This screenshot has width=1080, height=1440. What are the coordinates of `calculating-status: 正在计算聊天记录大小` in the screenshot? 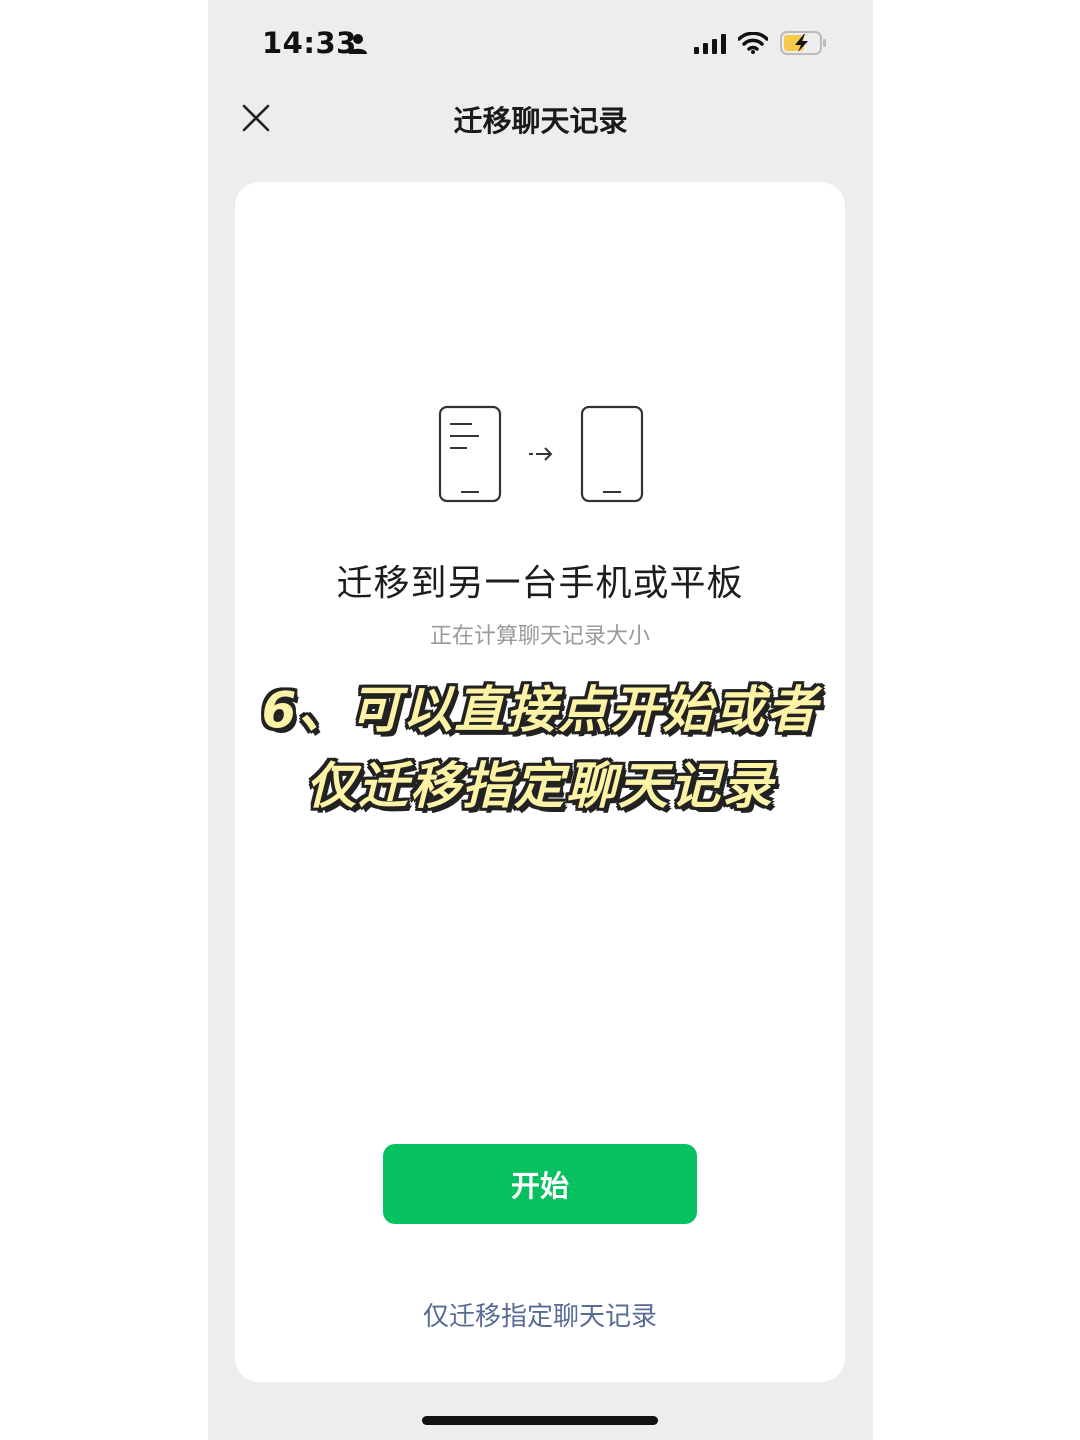 It's located at (539, 636).